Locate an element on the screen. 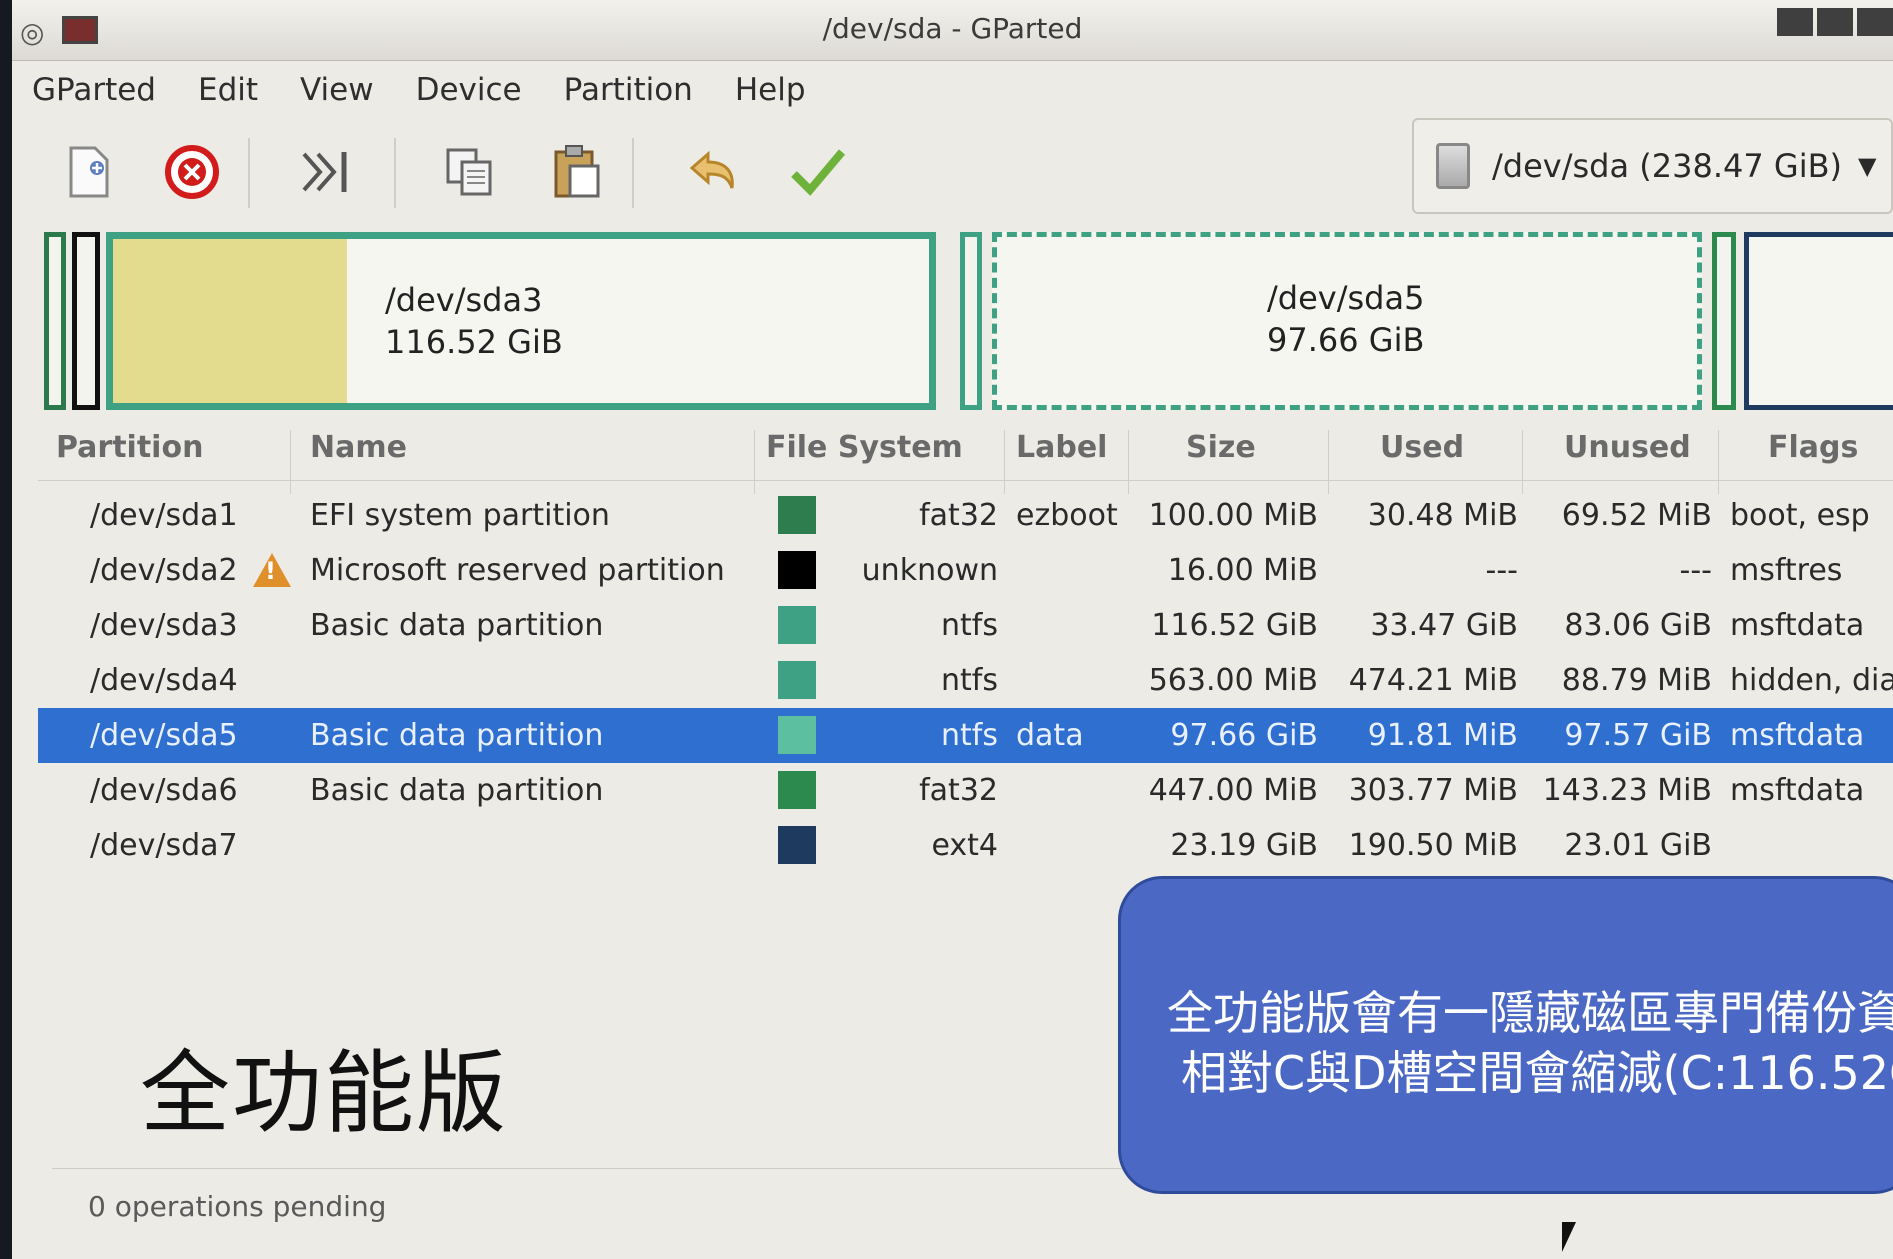  partition-map-sda5: /dev/sda5 97.66 GiB is located at coordinates (1347, 321).